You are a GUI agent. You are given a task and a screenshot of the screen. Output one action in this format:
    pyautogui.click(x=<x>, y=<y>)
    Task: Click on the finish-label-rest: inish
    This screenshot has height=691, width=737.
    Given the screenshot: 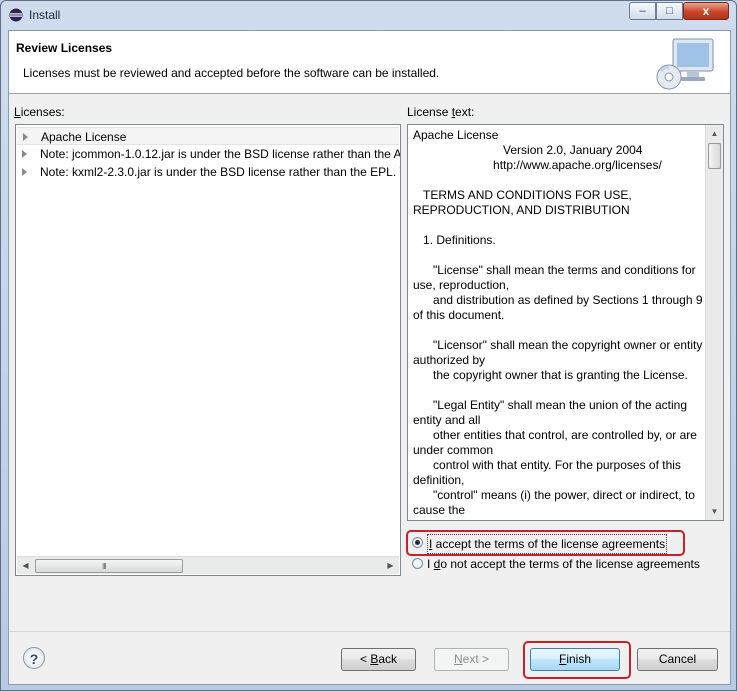 What is the action you would take?
    pyautogui.click(x=579, y=659)
    